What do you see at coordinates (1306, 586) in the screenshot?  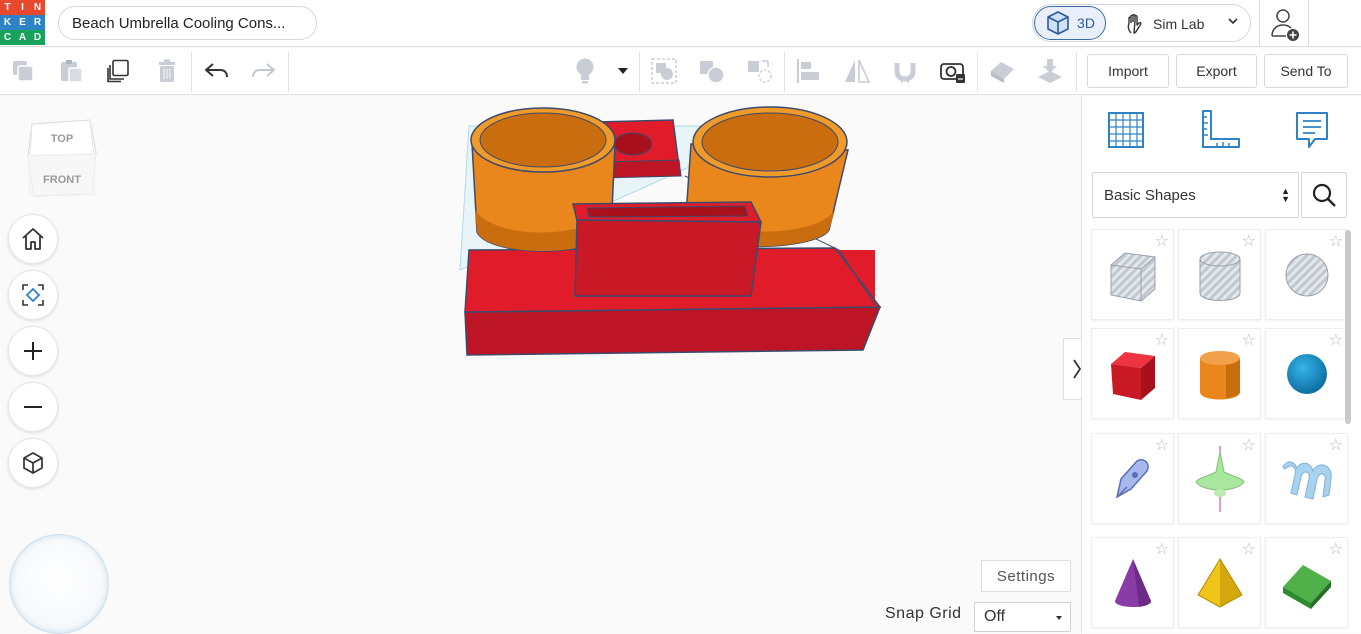 I see `roof-icon` at bounding box center [1306, 586].